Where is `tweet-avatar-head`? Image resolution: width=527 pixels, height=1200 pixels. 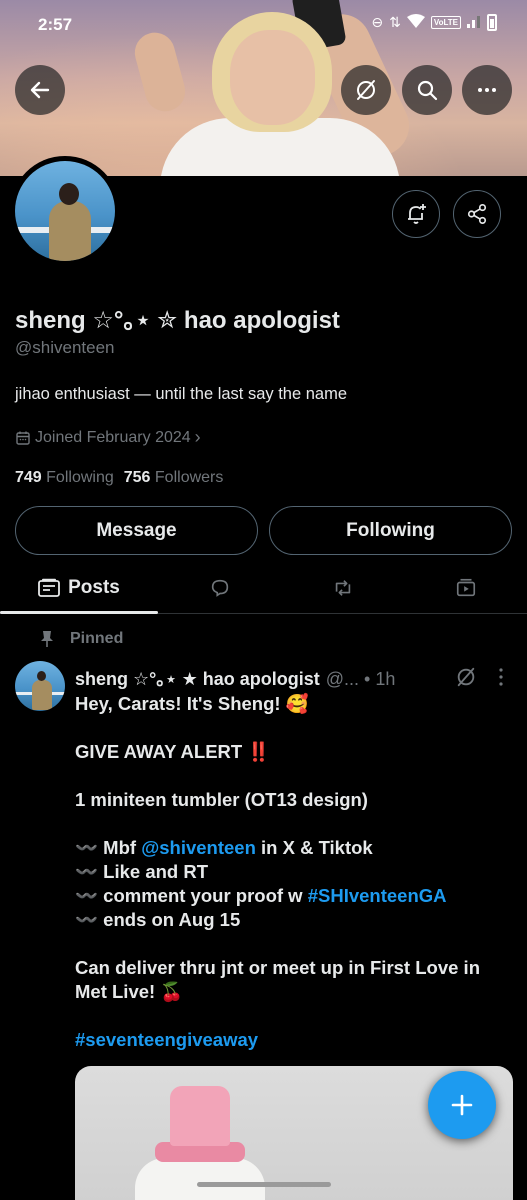 tweet-avatar-head is located at coordinates (41, 676).